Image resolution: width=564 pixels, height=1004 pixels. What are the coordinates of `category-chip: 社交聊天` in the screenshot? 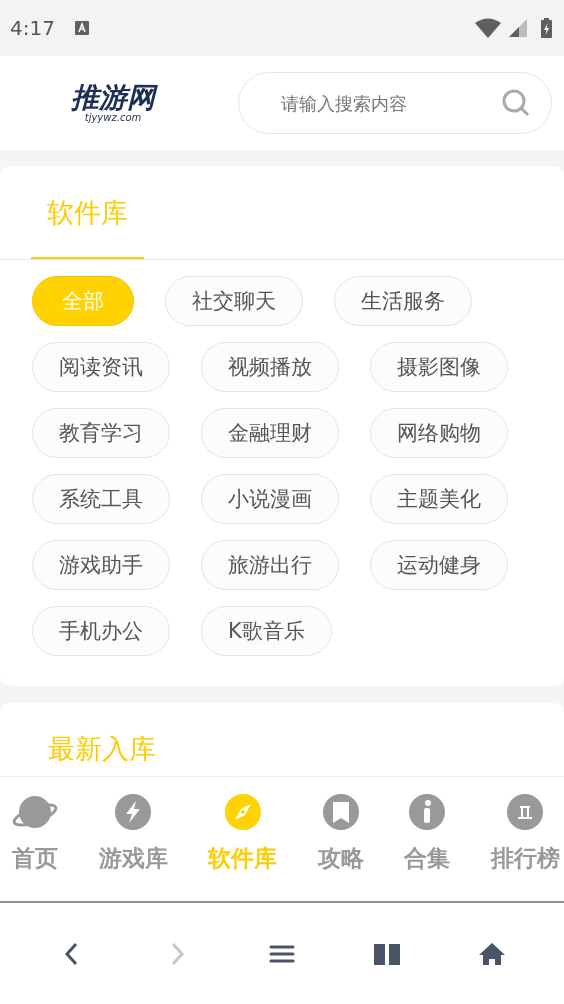 It's located at (234, 301).